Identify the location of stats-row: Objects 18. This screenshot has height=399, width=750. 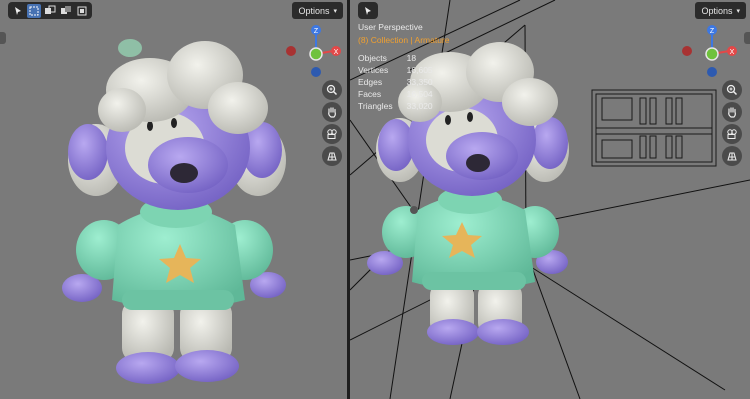
(387, 58).